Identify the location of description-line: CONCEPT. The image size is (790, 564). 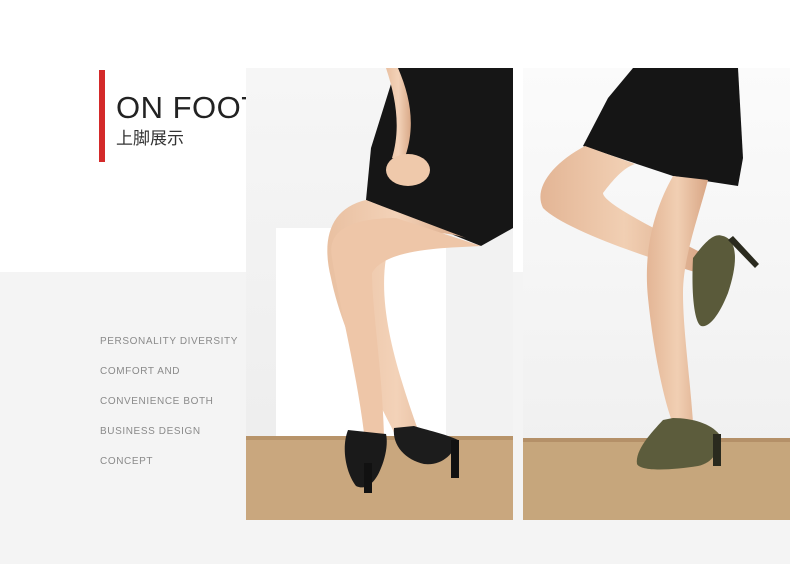
(127, 461).